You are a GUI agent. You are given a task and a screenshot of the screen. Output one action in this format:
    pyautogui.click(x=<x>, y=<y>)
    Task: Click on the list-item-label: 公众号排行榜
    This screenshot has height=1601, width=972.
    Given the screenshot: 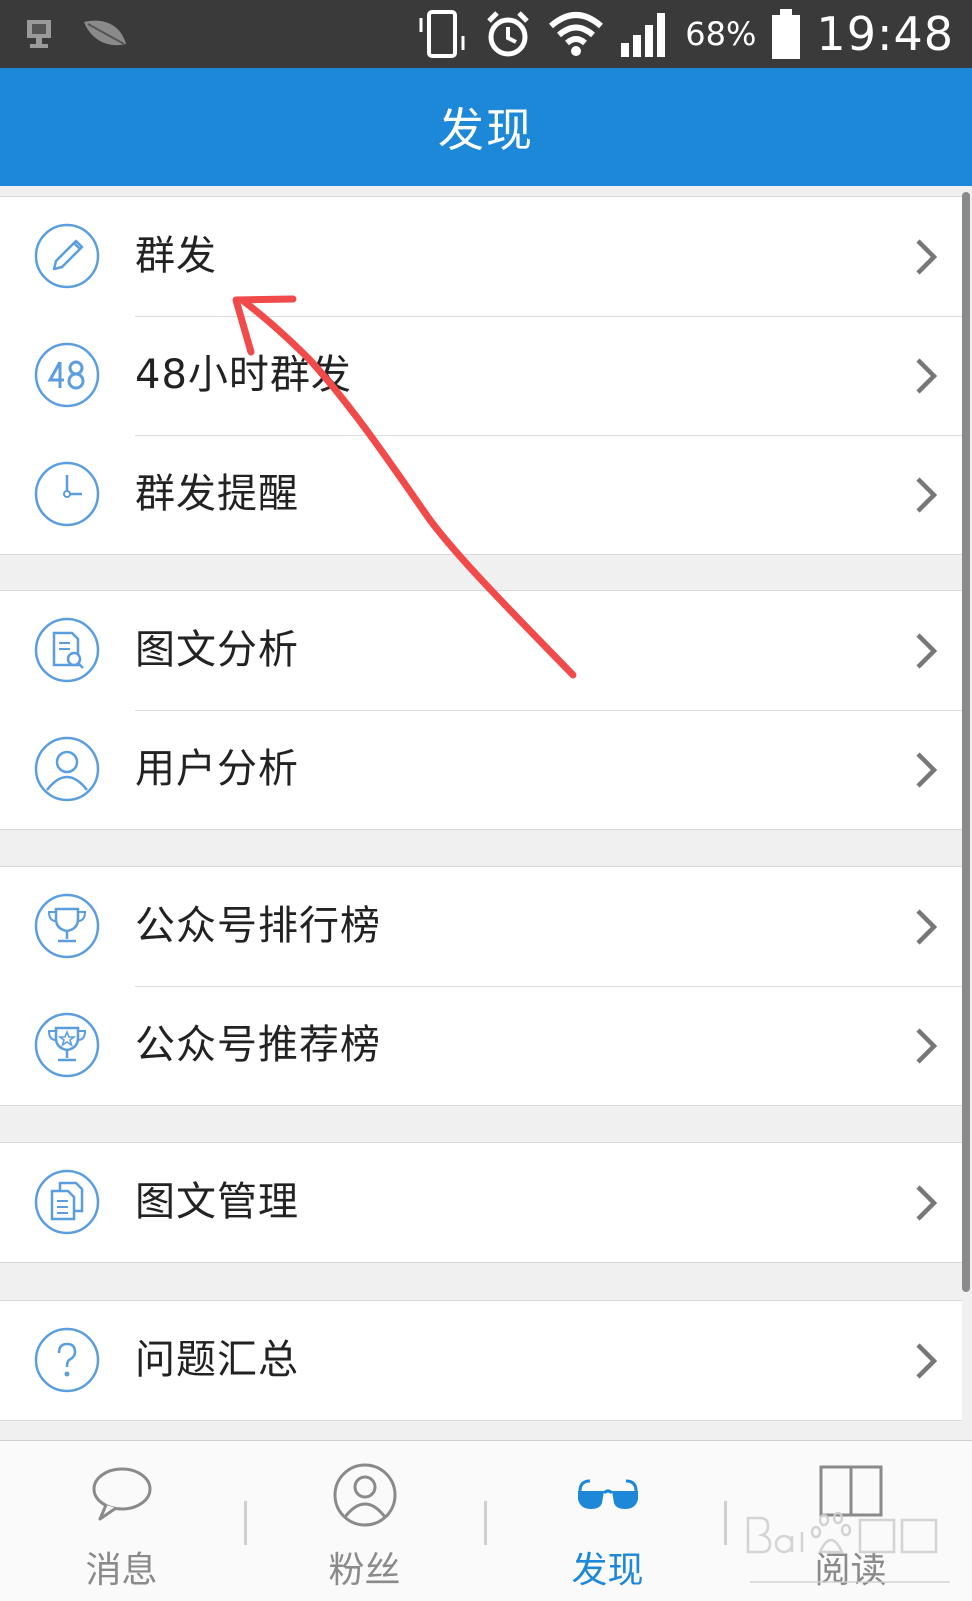 What is the action you would take?
    pyautogui.click(x=258, y=926)
    